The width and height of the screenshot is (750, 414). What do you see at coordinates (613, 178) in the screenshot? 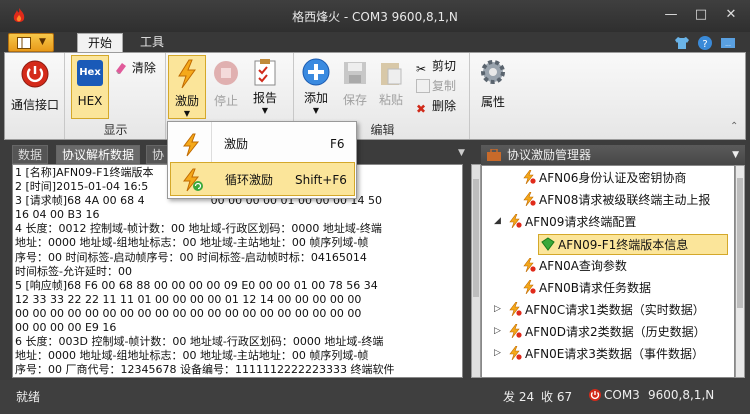
I see `tree-node-label: AFN06身份认证及密钥协商` at bounding box center [613, 178].